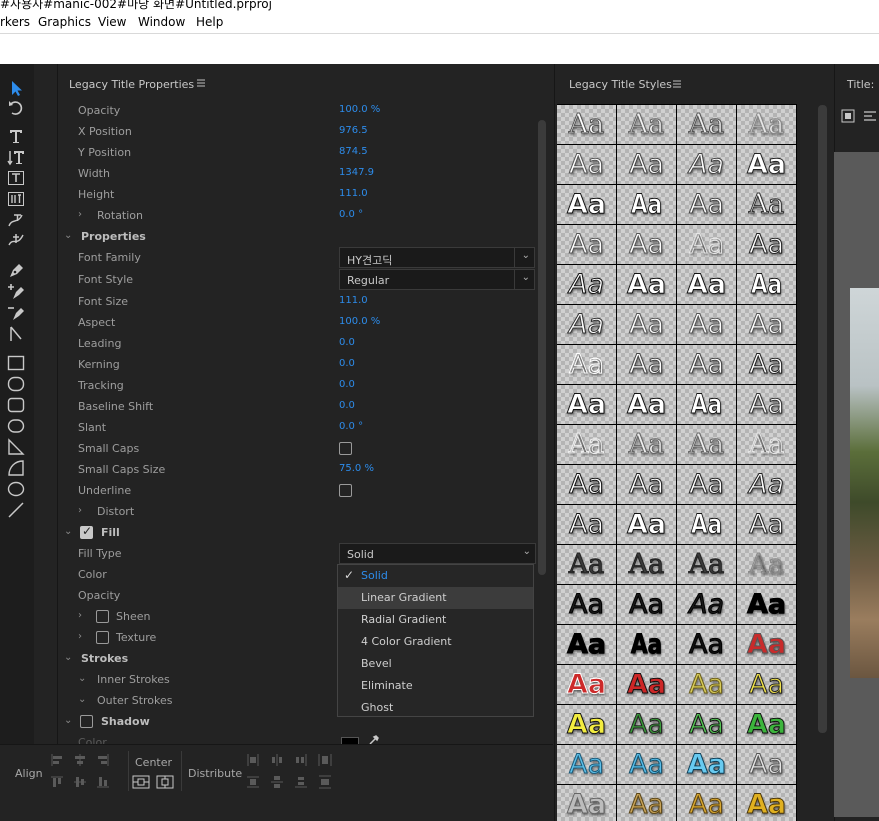 Image resolution: width=879 pixels, height=821 pixels. I want to click on distribute-bottom-icon, so click(301, 782).